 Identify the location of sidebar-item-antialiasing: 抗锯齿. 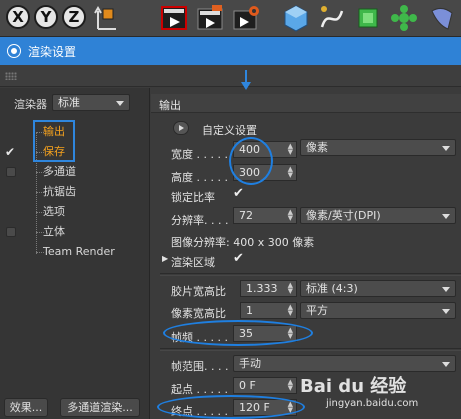
(75, 192).